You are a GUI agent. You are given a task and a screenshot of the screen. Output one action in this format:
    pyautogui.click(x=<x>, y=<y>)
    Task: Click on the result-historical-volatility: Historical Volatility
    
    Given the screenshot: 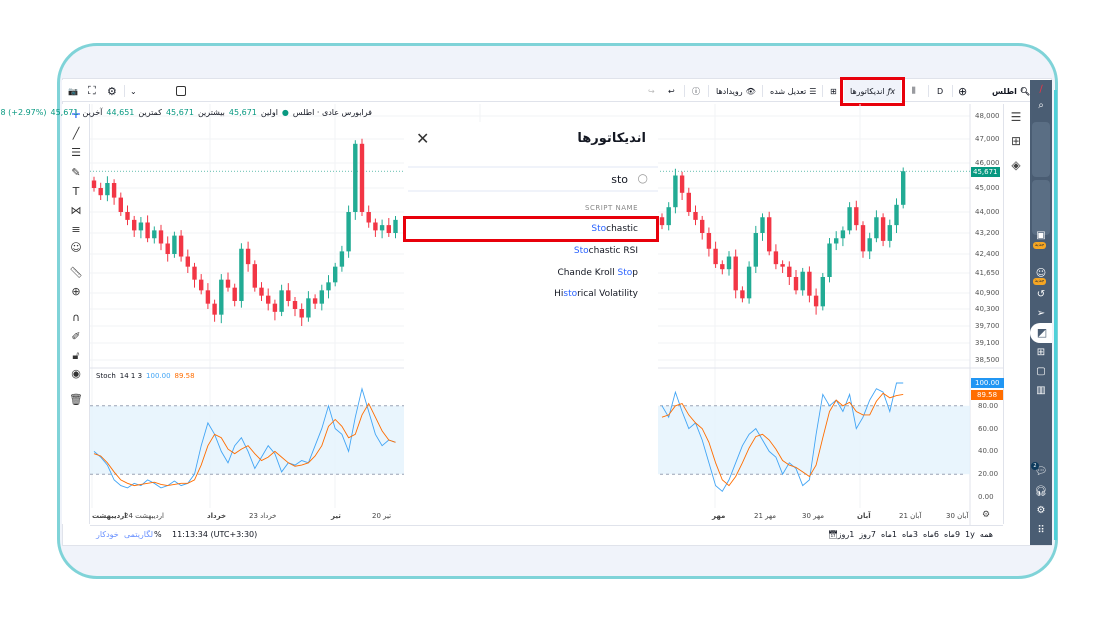 What is the action you would take?
    pyautogui.click(x=596, y=294)
    